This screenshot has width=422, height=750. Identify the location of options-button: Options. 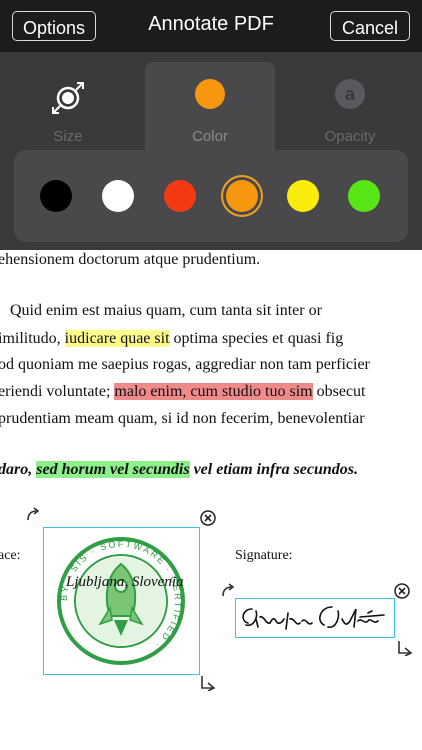
(54, 26).